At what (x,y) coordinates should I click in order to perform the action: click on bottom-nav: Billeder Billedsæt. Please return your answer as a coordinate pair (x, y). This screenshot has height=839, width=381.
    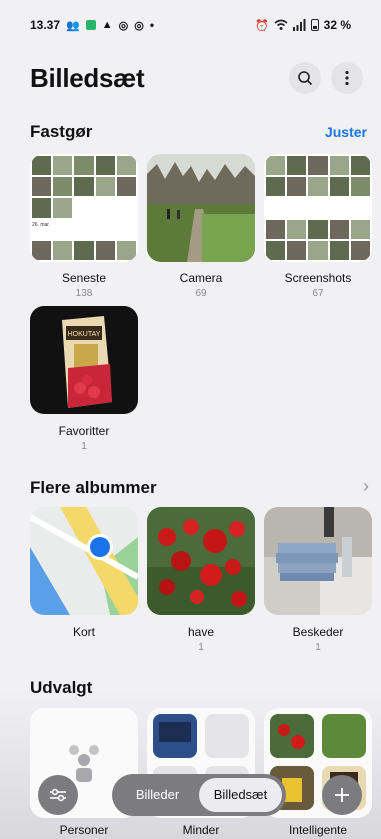
    Looking at the image, I should click on (199, 795).